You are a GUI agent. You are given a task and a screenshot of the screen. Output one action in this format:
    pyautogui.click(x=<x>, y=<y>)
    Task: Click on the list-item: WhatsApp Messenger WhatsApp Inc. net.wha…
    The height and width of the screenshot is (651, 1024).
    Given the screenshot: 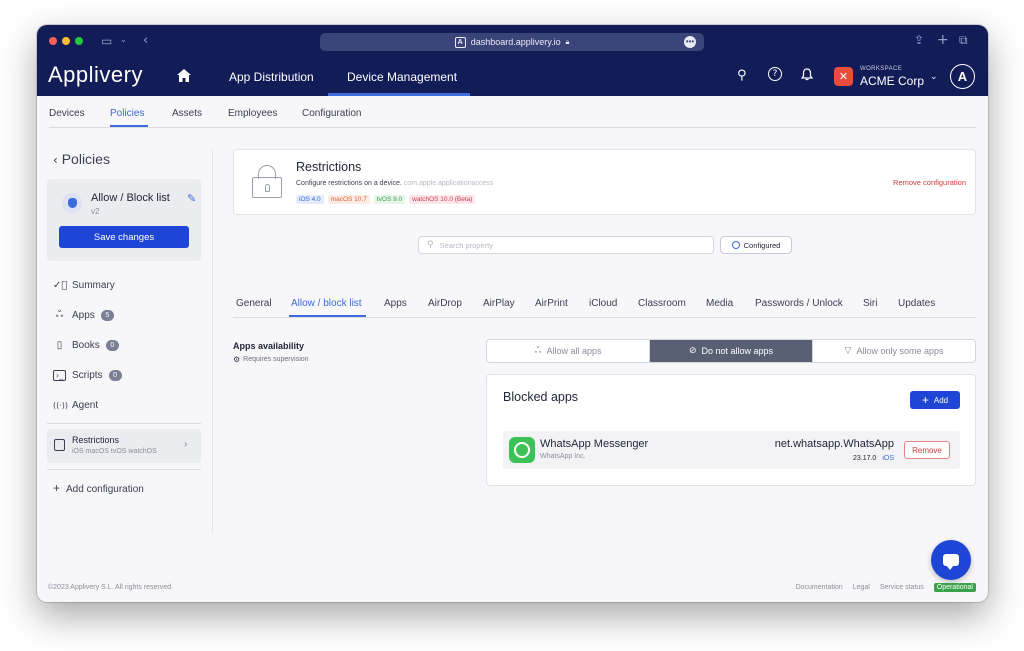 What is the action you would take?
    pyautogui.click(x=731, y=450)
    